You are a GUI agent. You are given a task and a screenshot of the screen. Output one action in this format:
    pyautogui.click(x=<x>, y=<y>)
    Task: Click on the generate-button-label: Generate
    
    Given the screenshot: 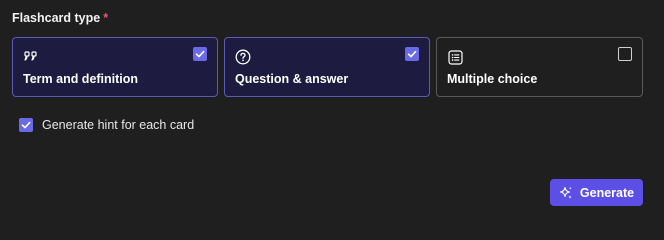 What is the action you would take?
    pyautogui.click(x=607, y=192)
    